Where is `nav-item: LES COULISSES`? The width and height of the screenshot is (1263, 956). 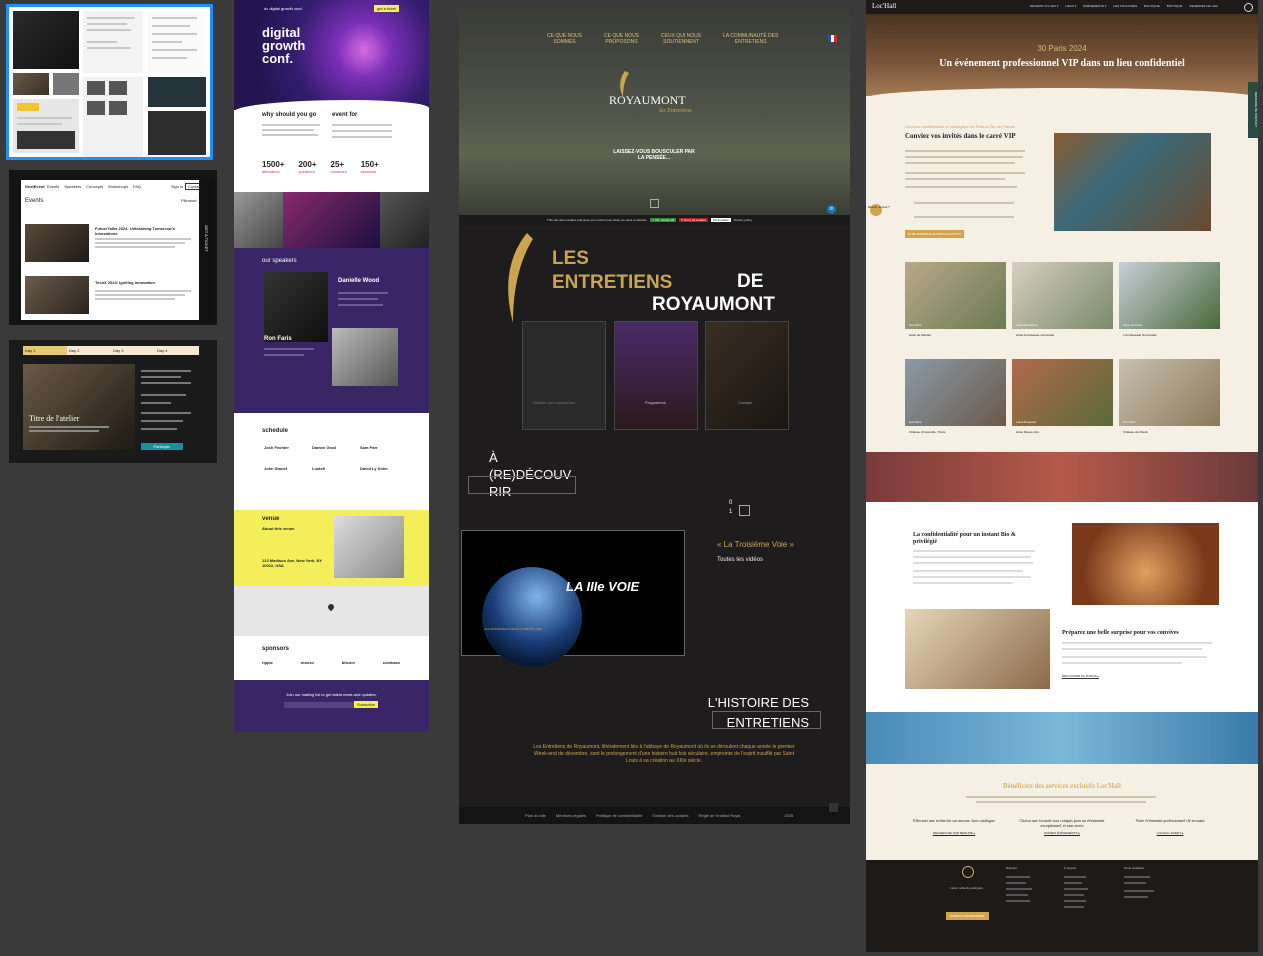
nav-item: LES COULISSES is located at coordinates (1125, 6).